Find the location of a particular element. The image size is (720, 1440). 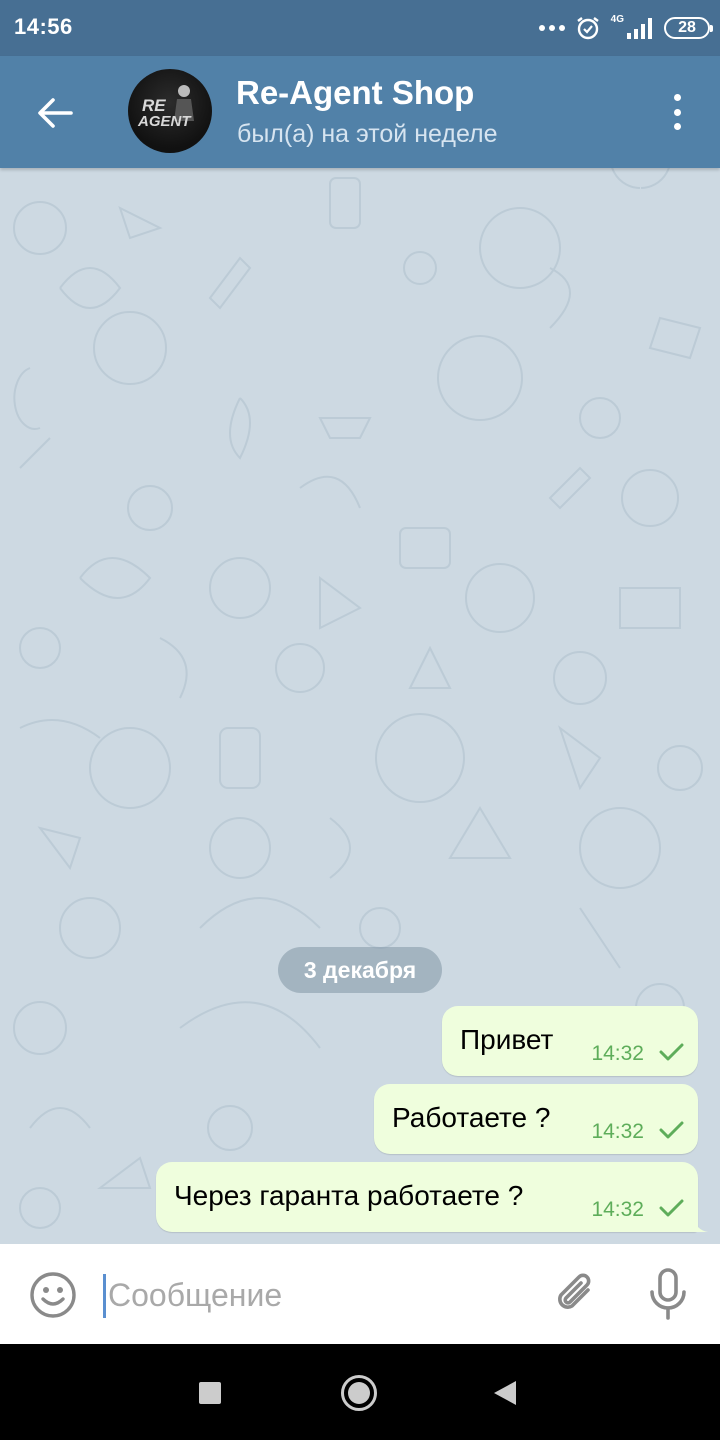

system-navigation-bar is located at coordinates (360, 1392).